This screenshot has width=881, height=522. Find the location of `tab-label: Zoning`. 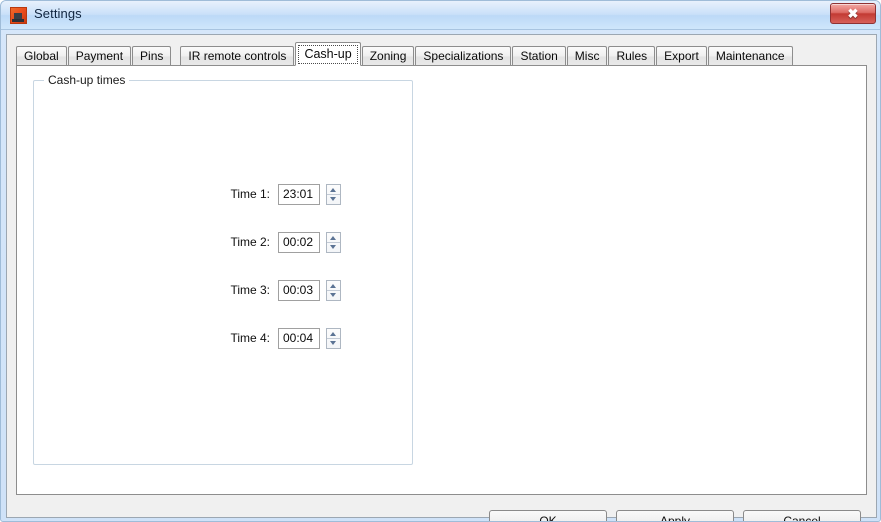

tab-label: Zoning is located at coordinates (388, 56).